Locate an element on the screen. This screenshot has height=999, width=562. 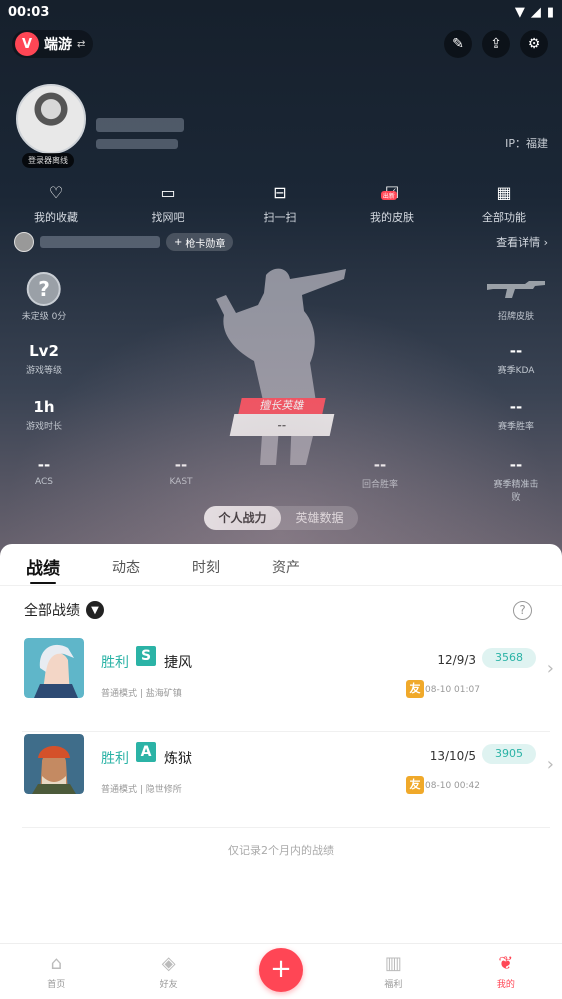
gun-card-icon is located at coordinates (24, 242).